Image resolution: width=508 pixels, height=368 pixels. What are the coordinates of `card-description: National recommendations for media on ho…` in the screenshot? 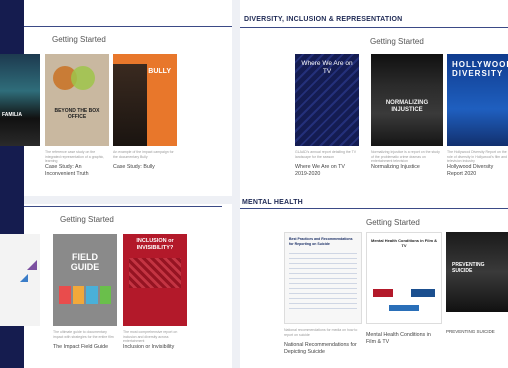 It's located at (321, 332).